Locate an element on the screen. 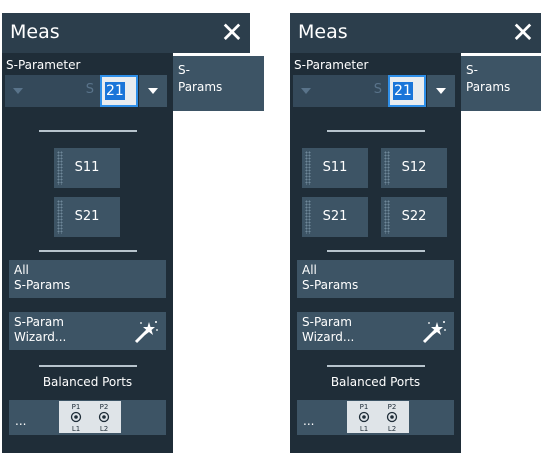  s22-button: S22 is located at coordinates (414, 217).